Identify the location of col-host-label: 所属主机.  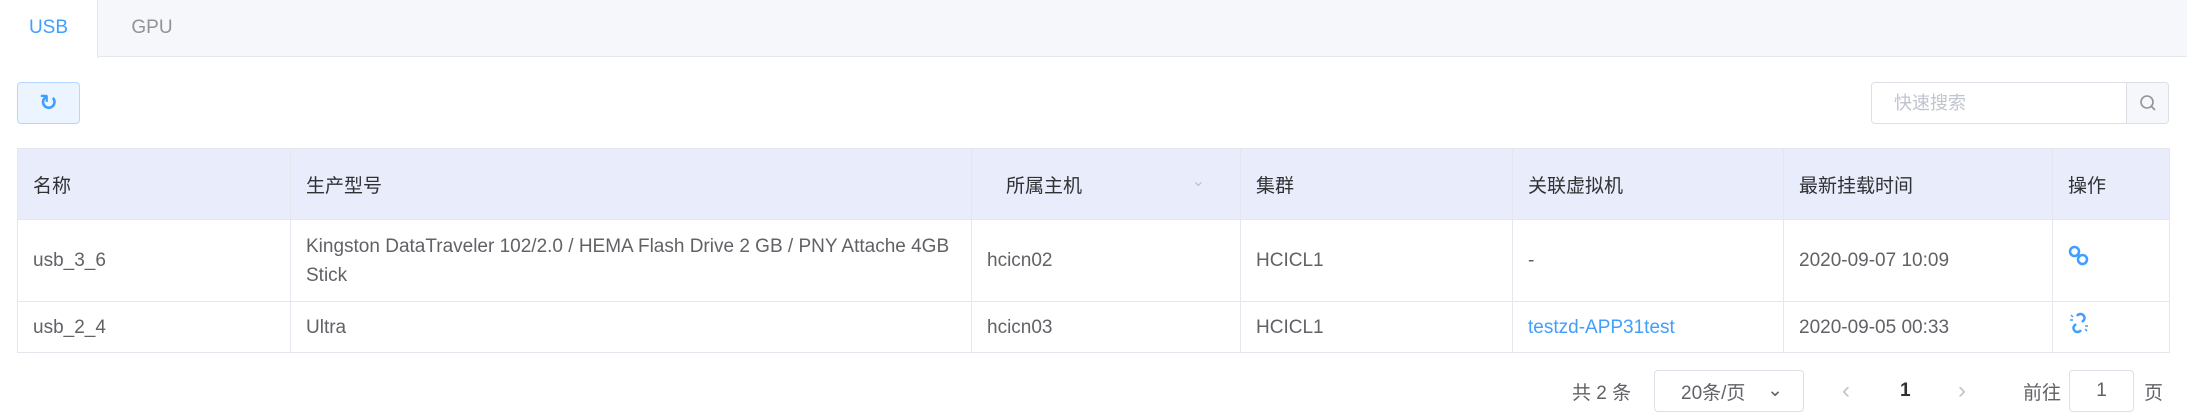
(1044, 186).